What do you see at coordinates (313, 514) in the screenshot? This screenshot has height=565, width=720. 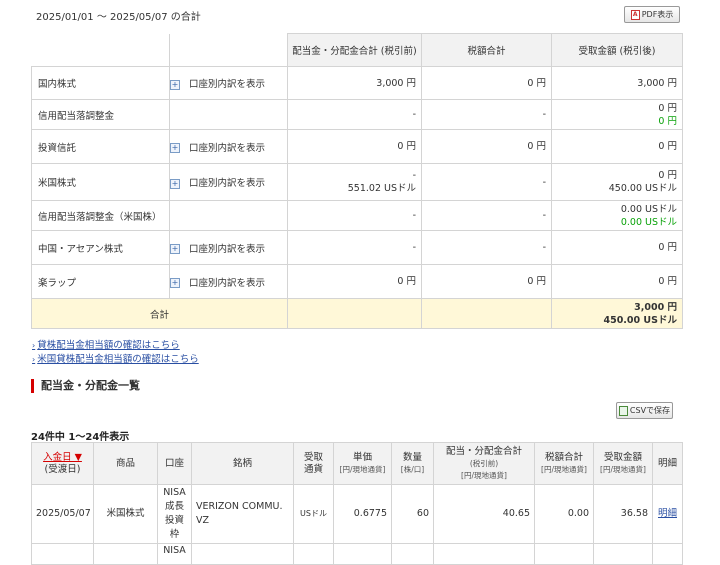 I see `cell-currency: USドル` at bounding box center [313, 514].